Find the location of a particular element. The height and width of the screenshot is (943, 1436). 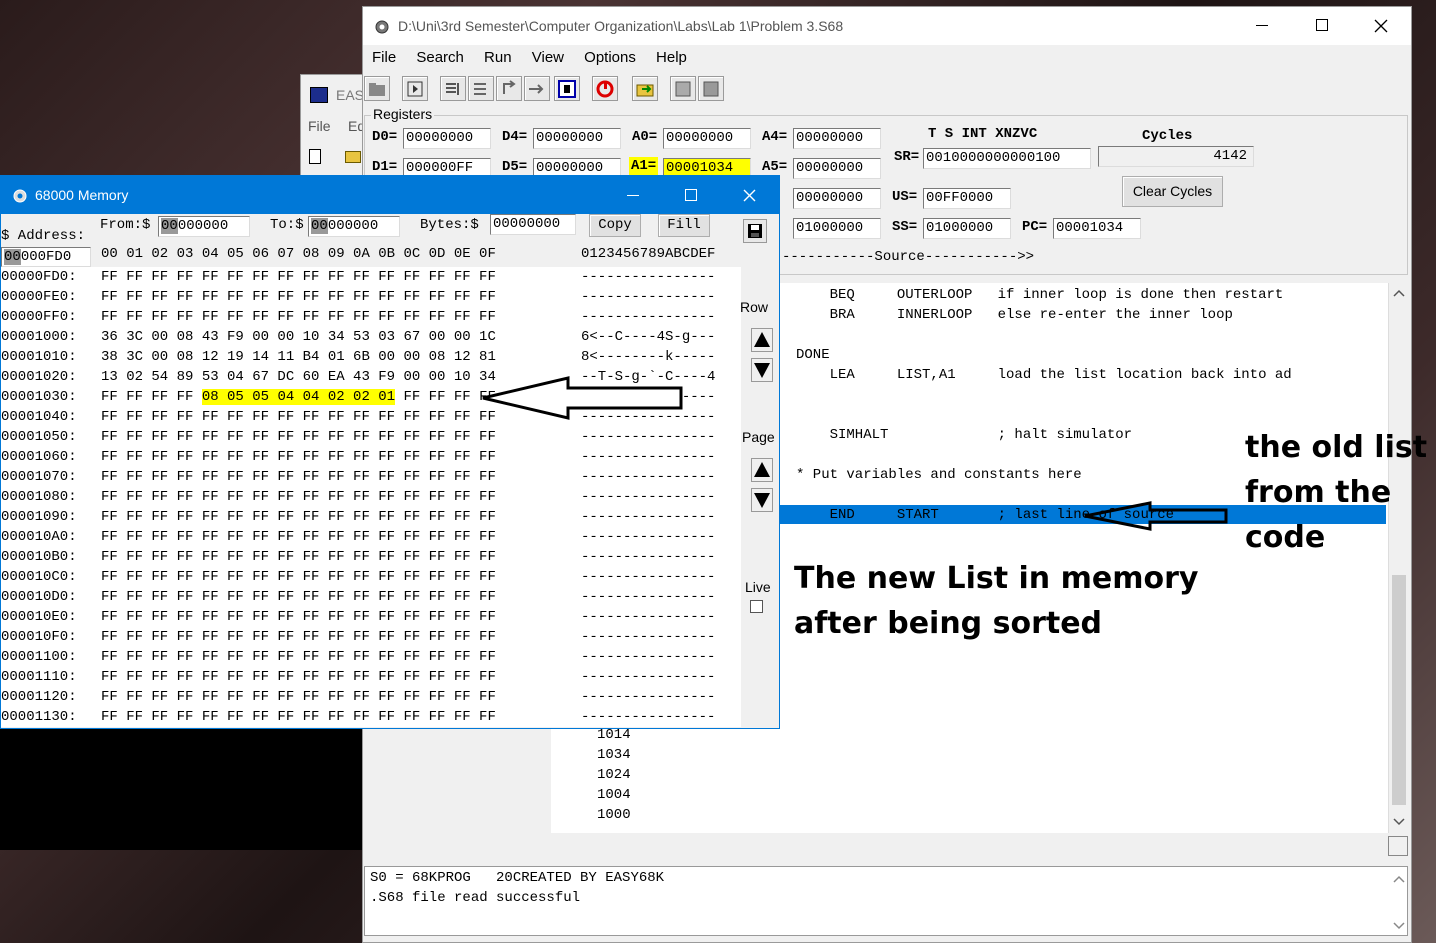

menu-run: Run is located at coordinates (498, 57).